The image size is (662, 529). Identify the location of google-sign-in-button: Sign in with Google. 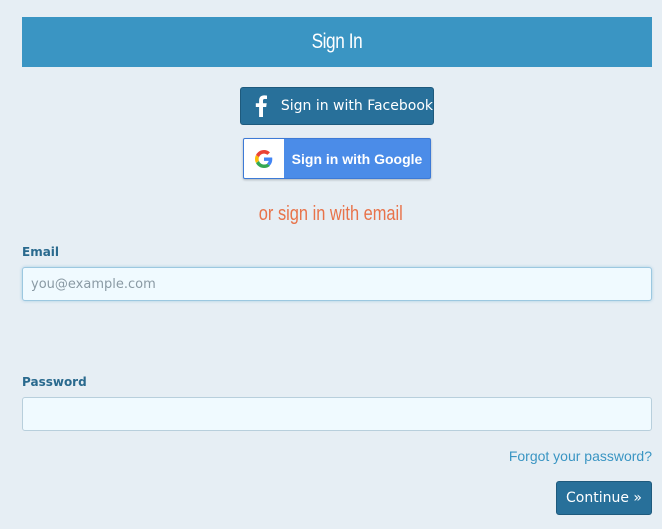
(337, 158).